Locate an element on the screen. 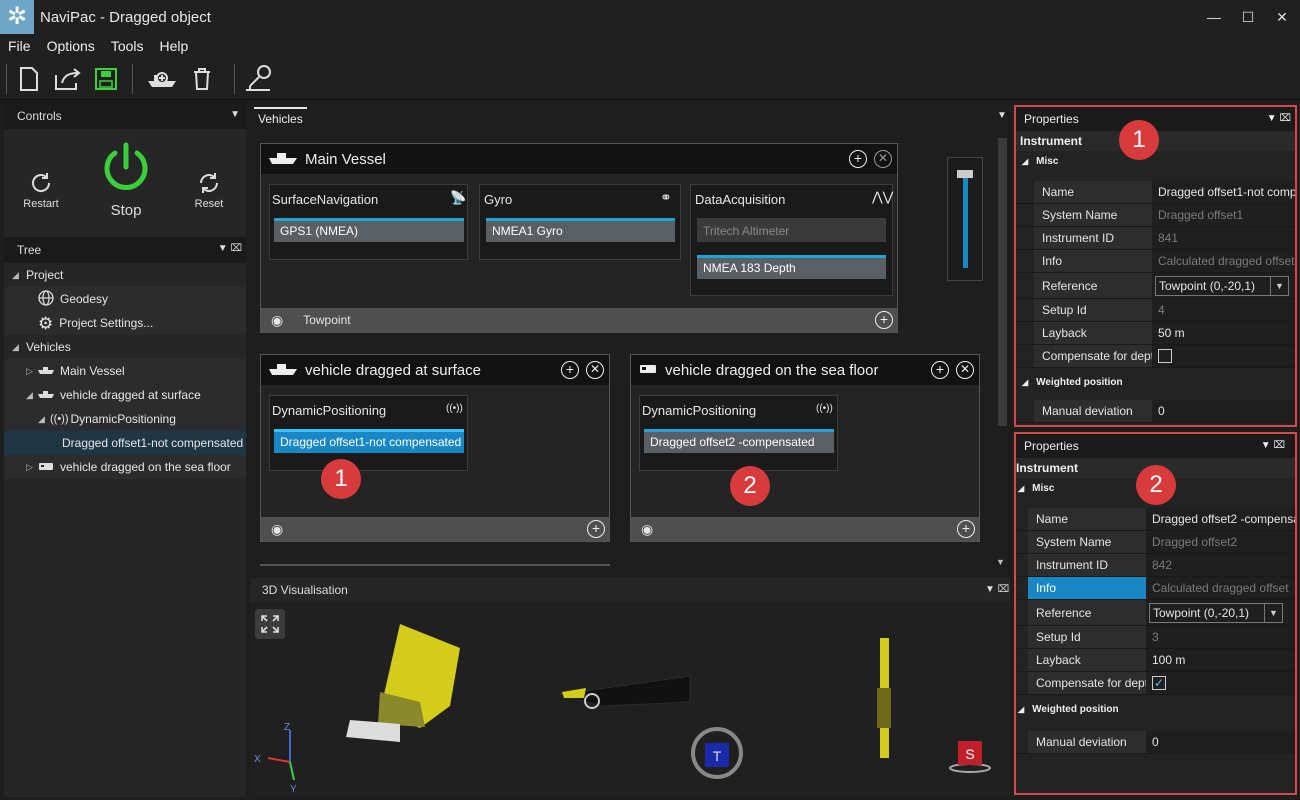  property-name: Setup Id is located at coordinates (1087, 637).